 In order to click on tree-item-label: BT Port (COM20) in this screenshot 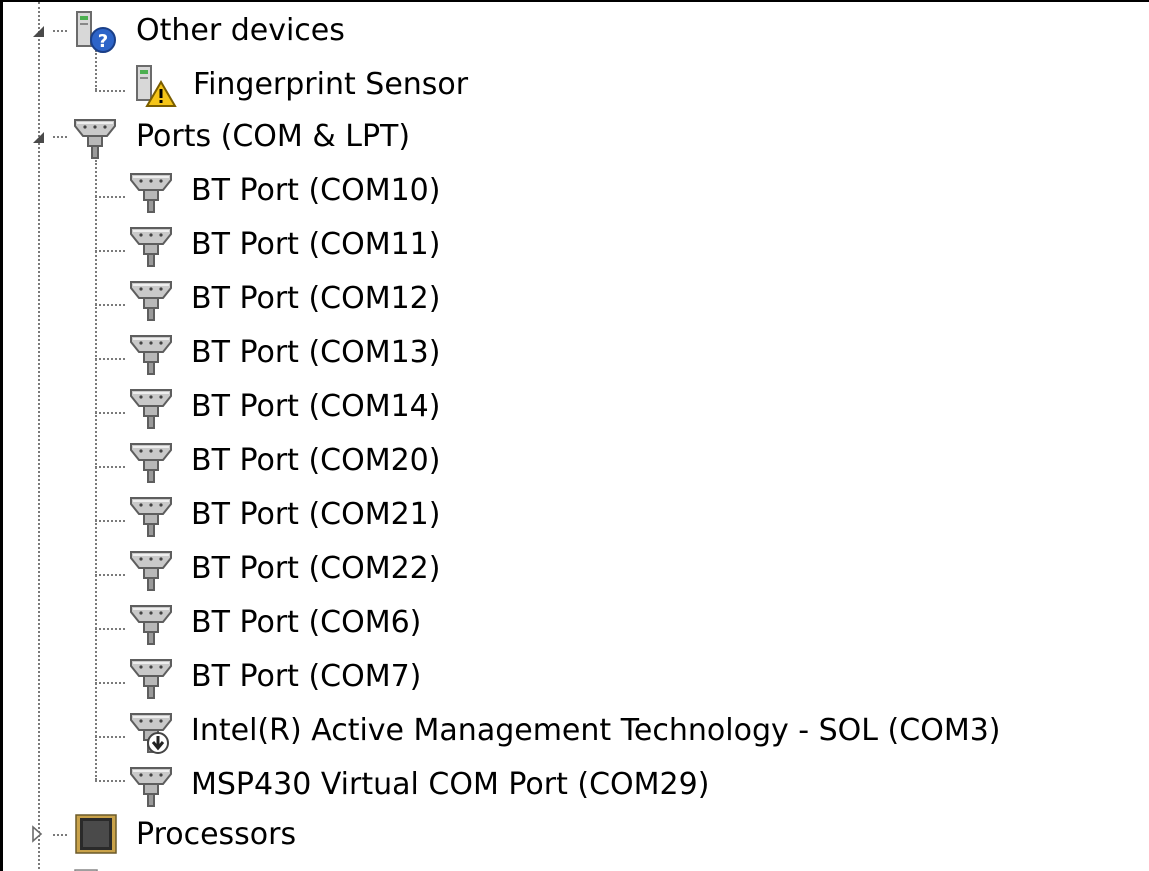, I will do `click(316, 460)`.